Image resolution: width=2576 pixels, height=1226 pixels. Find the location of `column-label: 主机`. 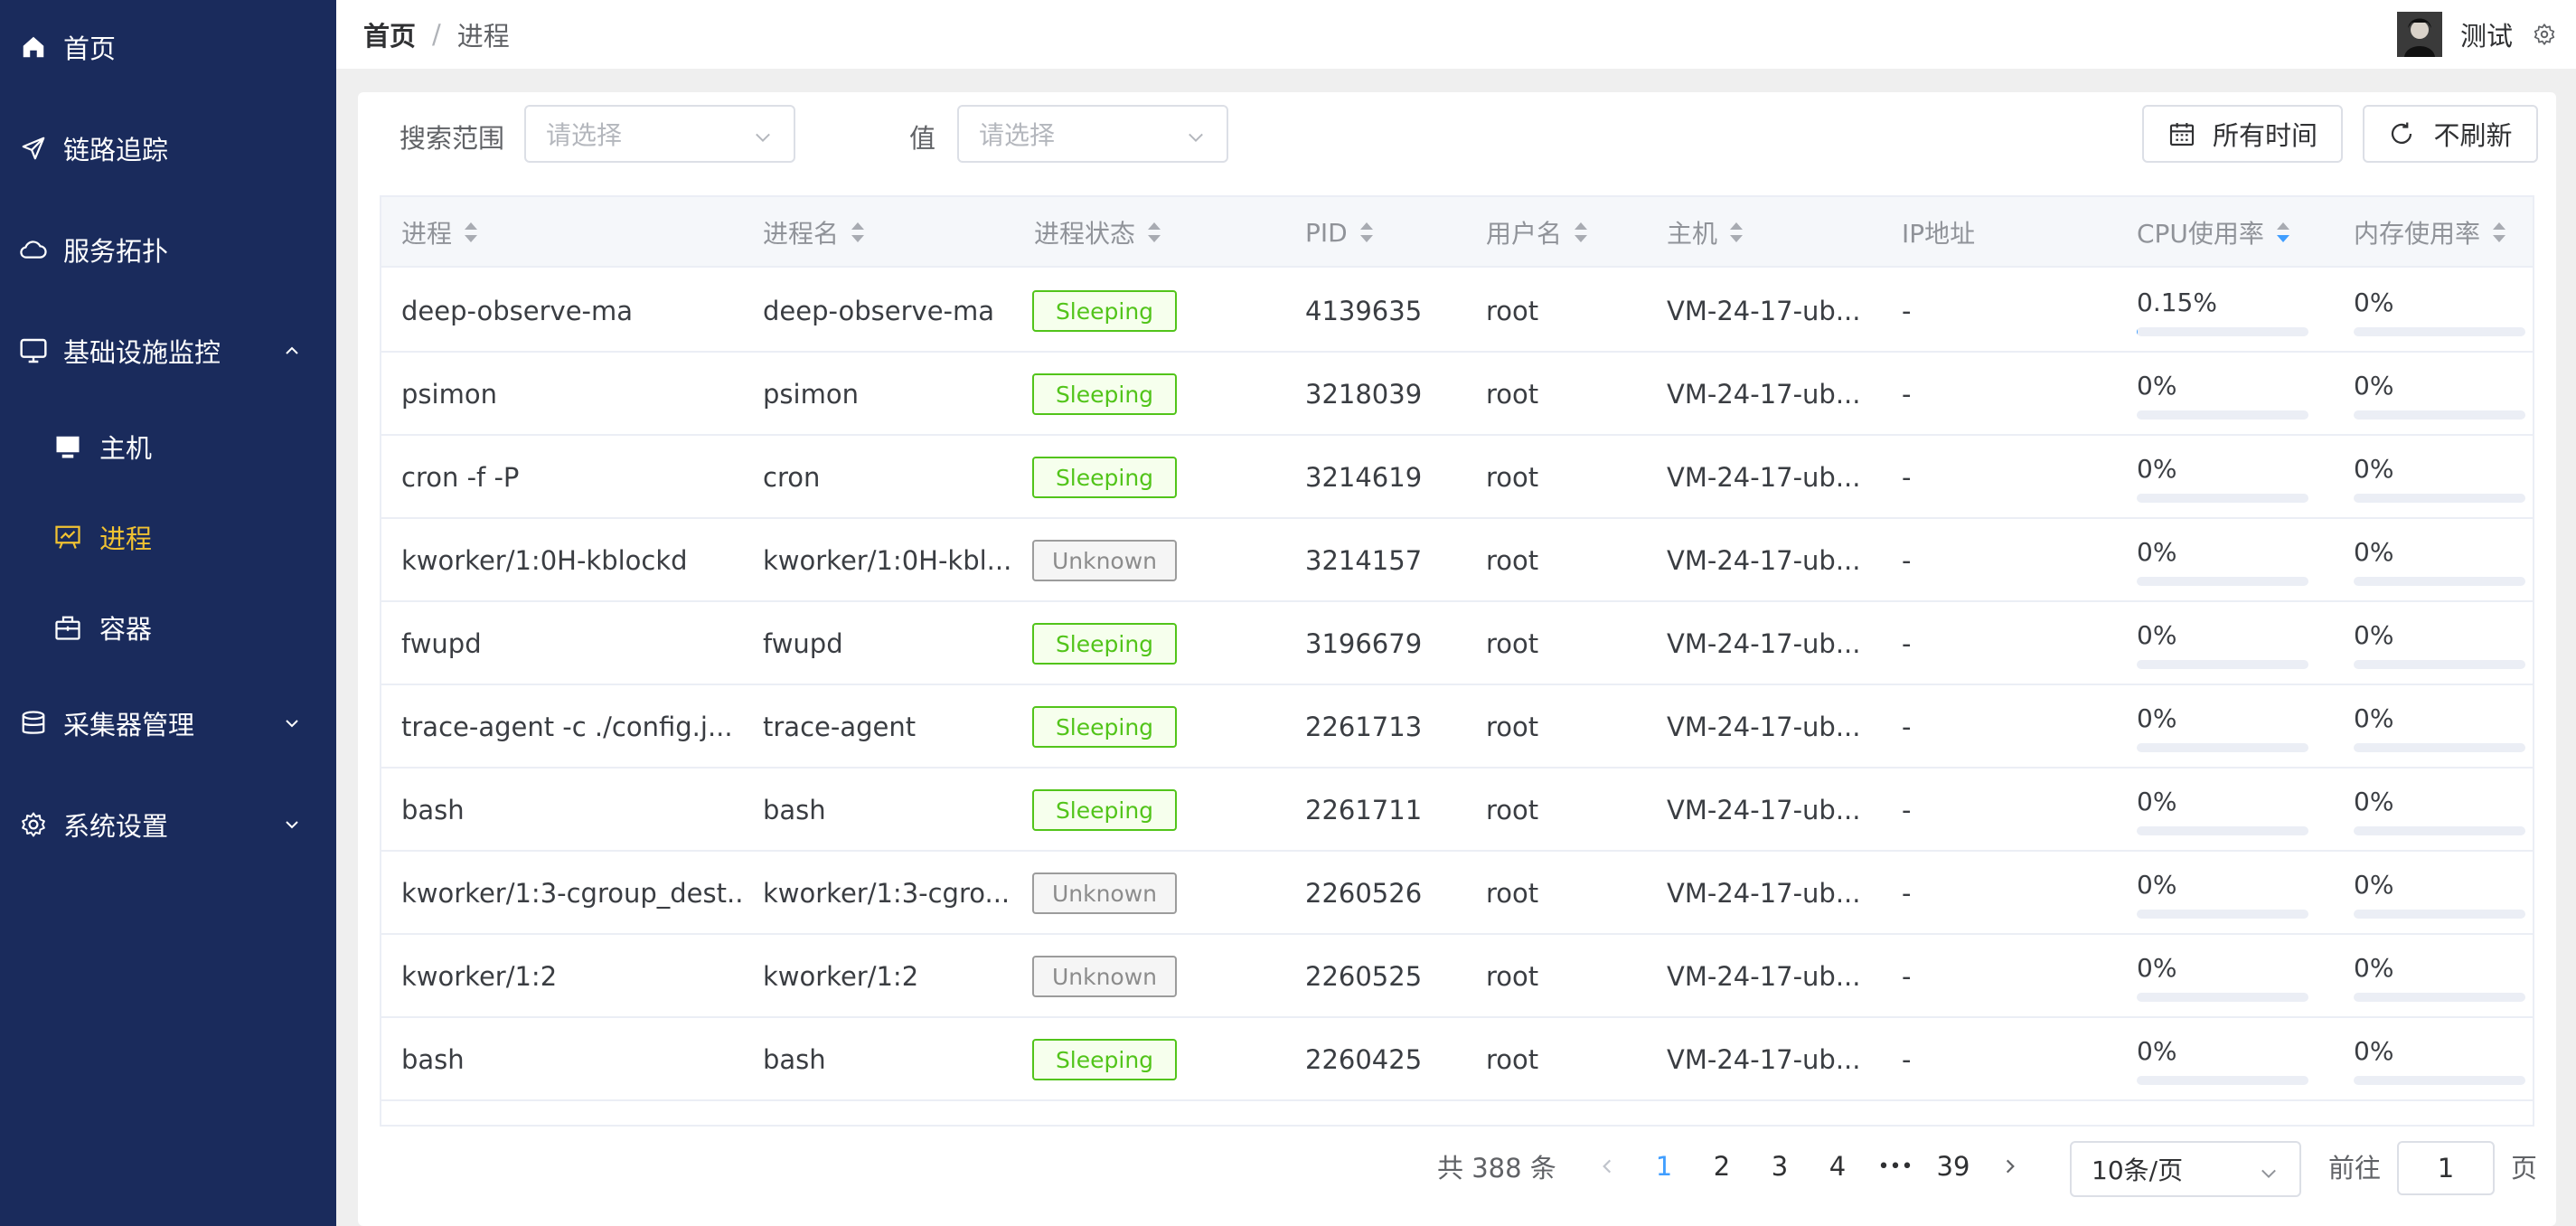

column-label: 主机 is located at coordinates (1692, 234).